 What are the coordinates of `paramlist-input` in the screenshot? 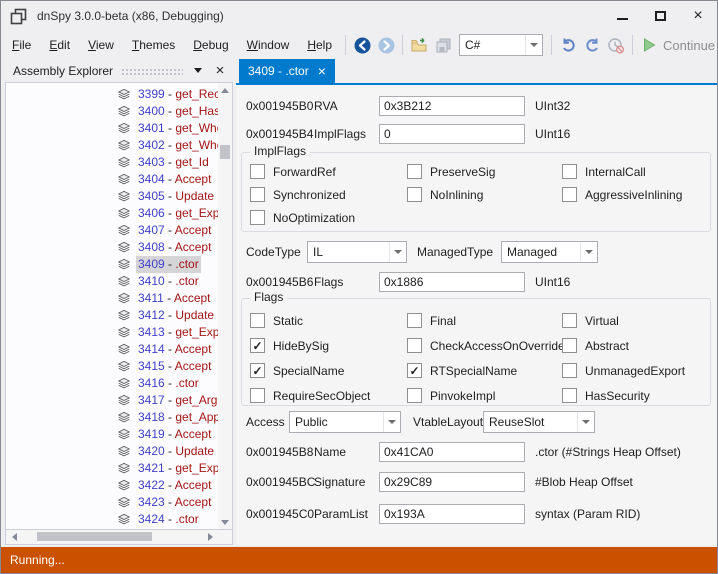 It's located at (452, 514).